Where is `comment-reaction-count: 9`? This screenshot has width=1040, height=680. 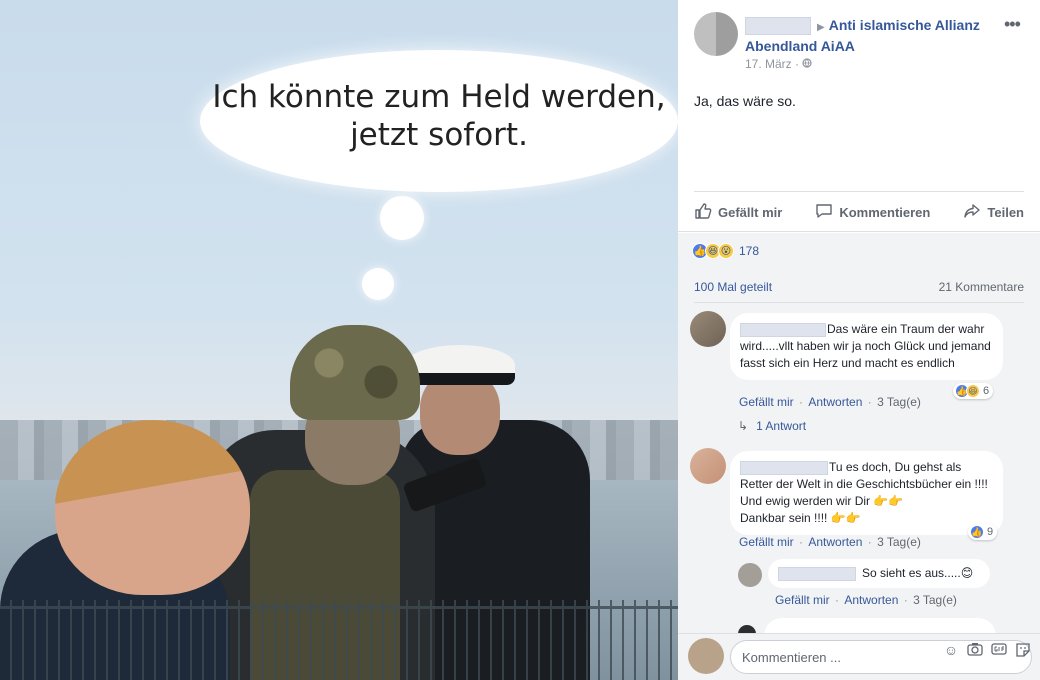
comment-reaction-count: 9 is located at coordinates (990, 532).